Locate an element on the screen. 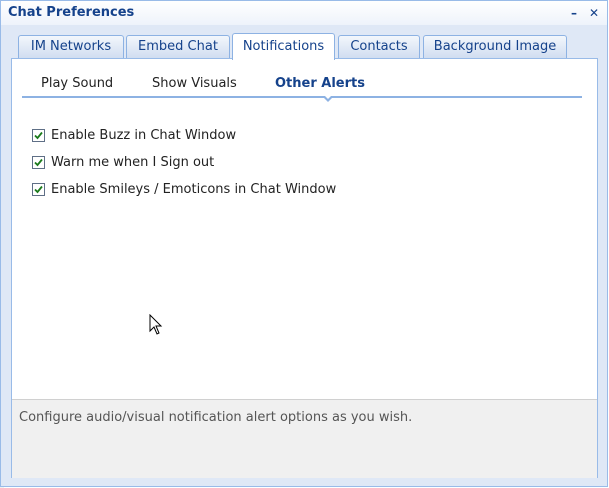 Image resolution: width=609 pixels, height=488 pixels. subtab-strip: Play Sound Show Visuals Other Alerts is located at coordinates (302, 88).